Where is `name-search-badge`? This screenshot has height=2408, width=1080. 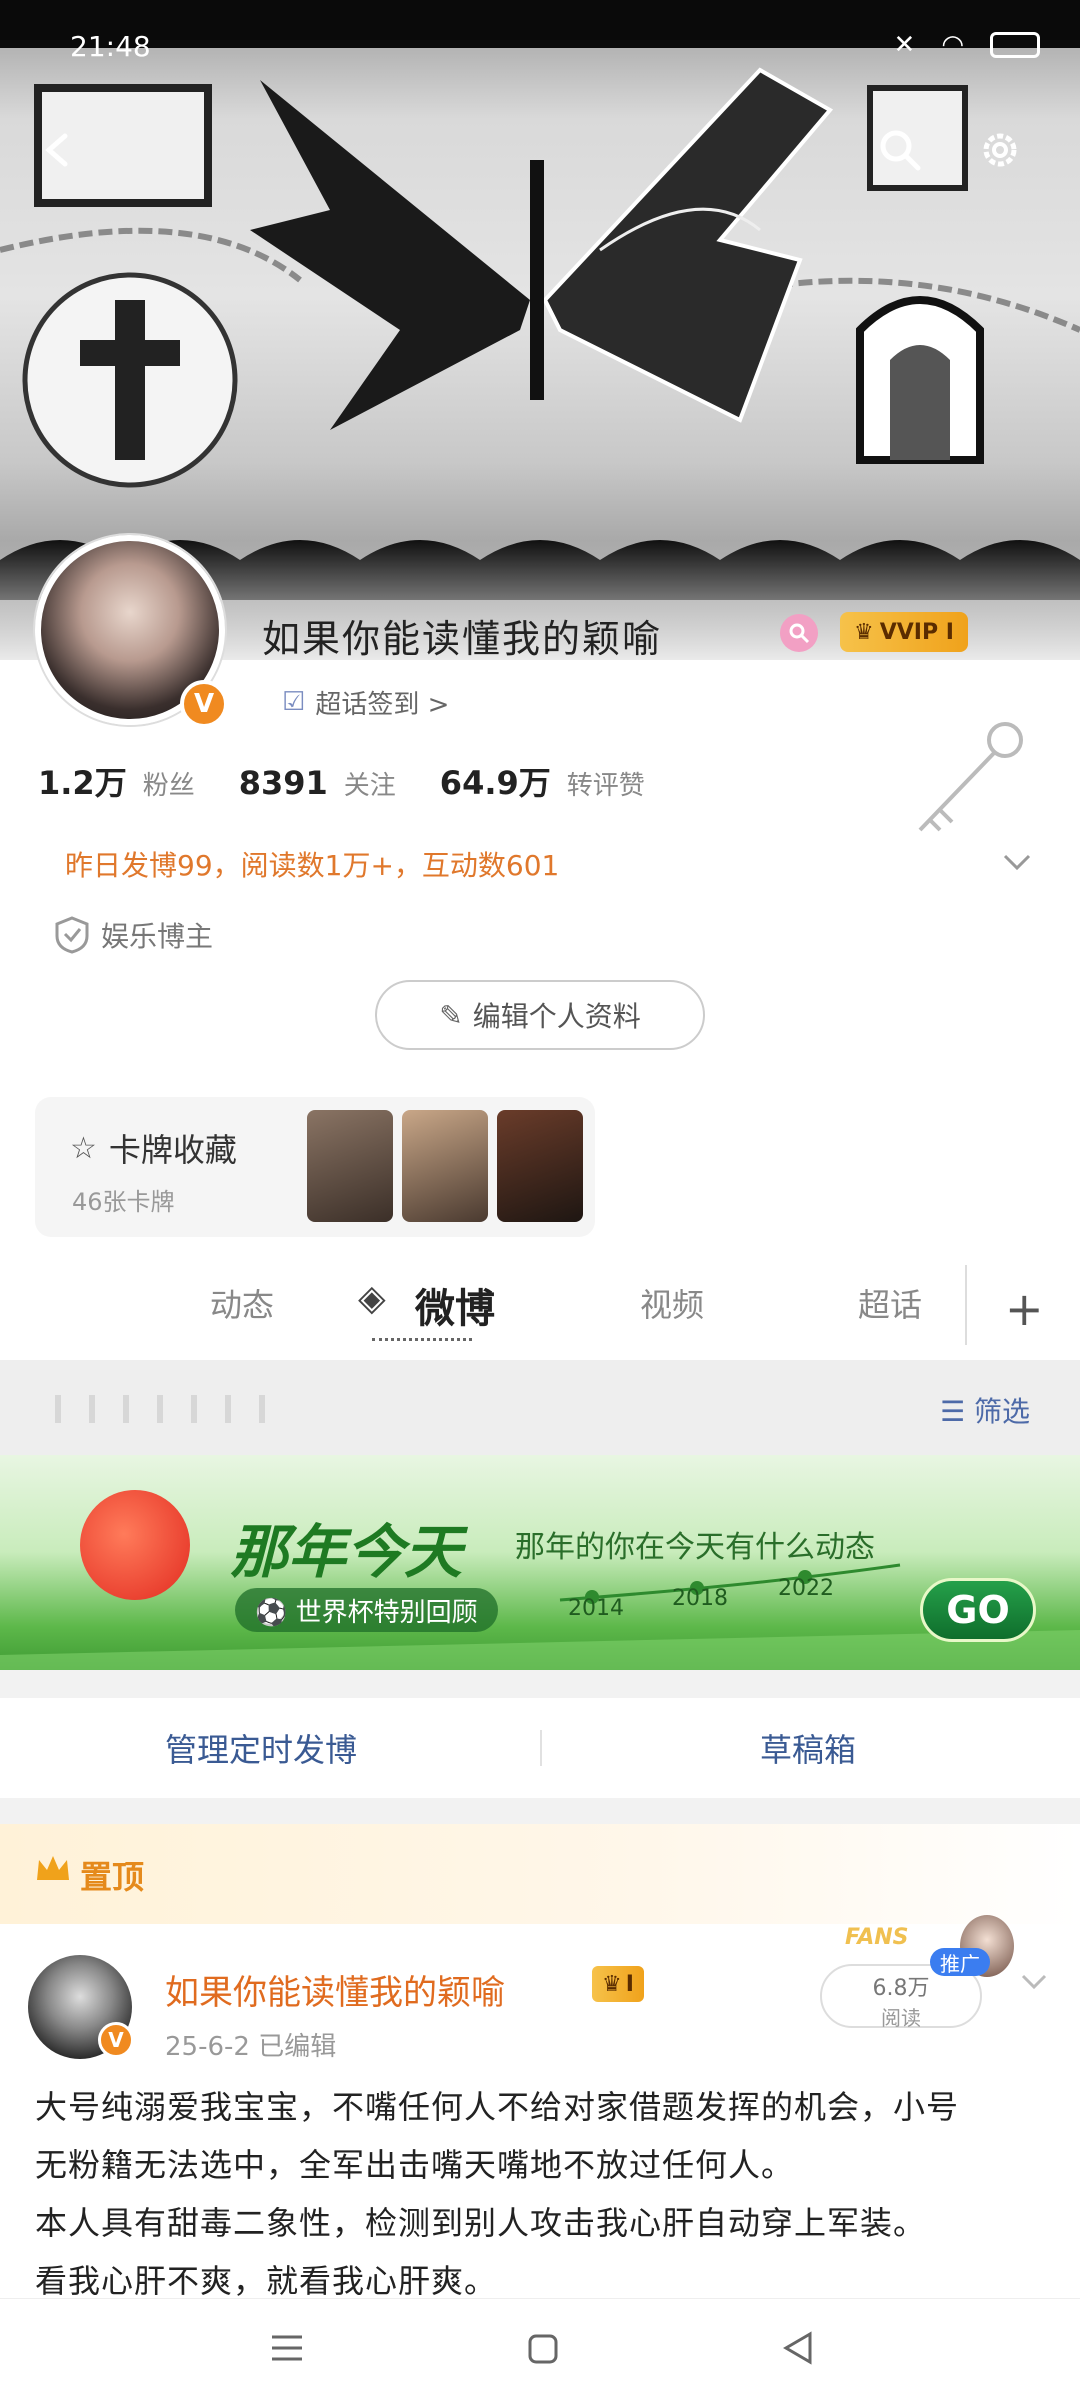
name-search-badge is located at coordinates (799, 633).